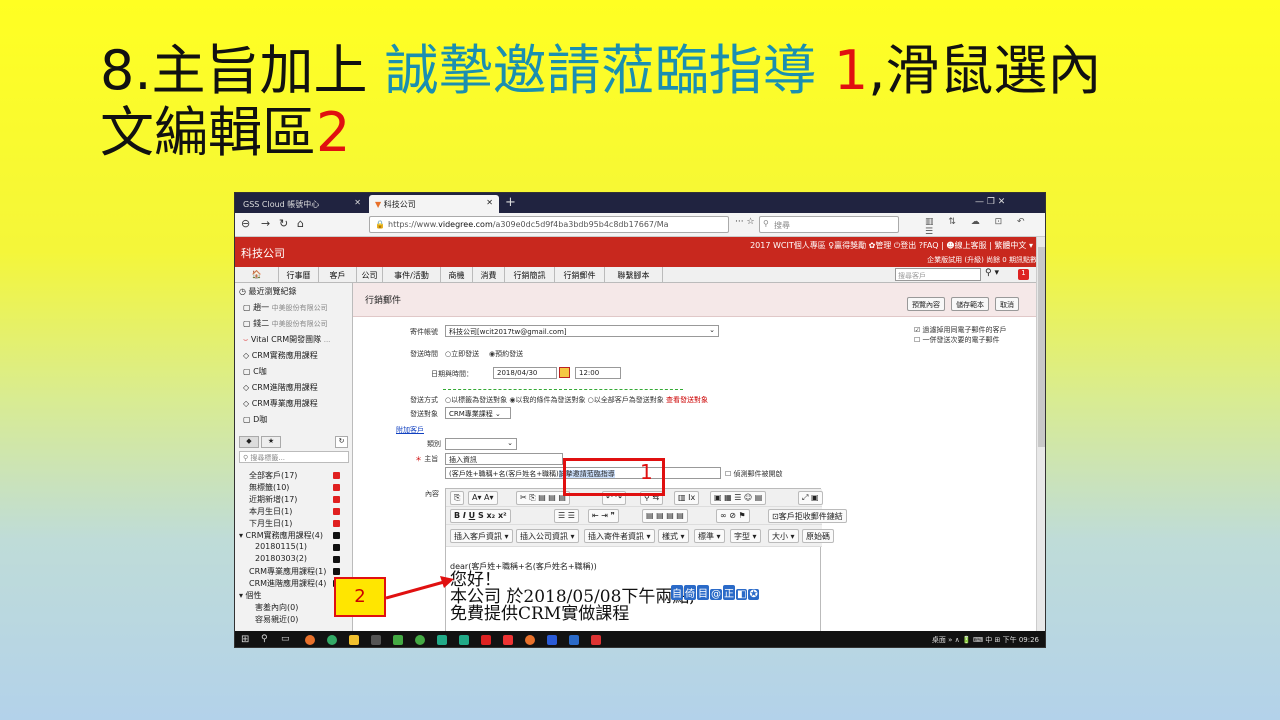 Image resolution: width=1280 pixels, height=720 pixels. Describe the element at coordinates (287, 583) in the screenshot. I see `filter-item: CRM進階應用課程(4)` at that location.